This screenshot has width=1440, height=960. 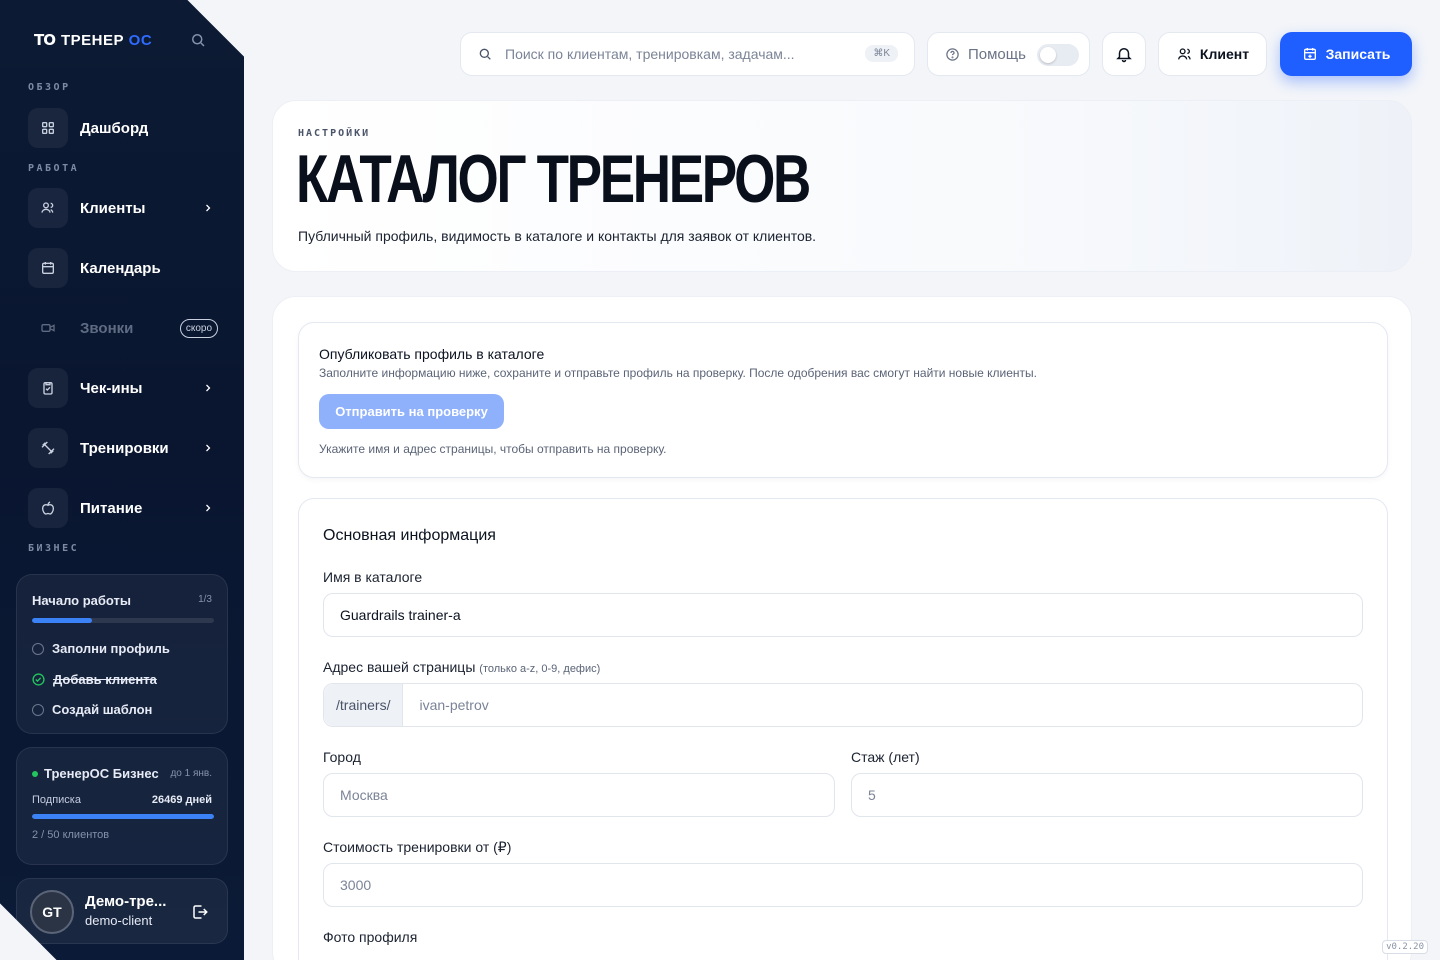 What do you see at coordinates (198, 328) in the screenshot?
I see `soon-badge: скоро` at bounding box center [198, 328].